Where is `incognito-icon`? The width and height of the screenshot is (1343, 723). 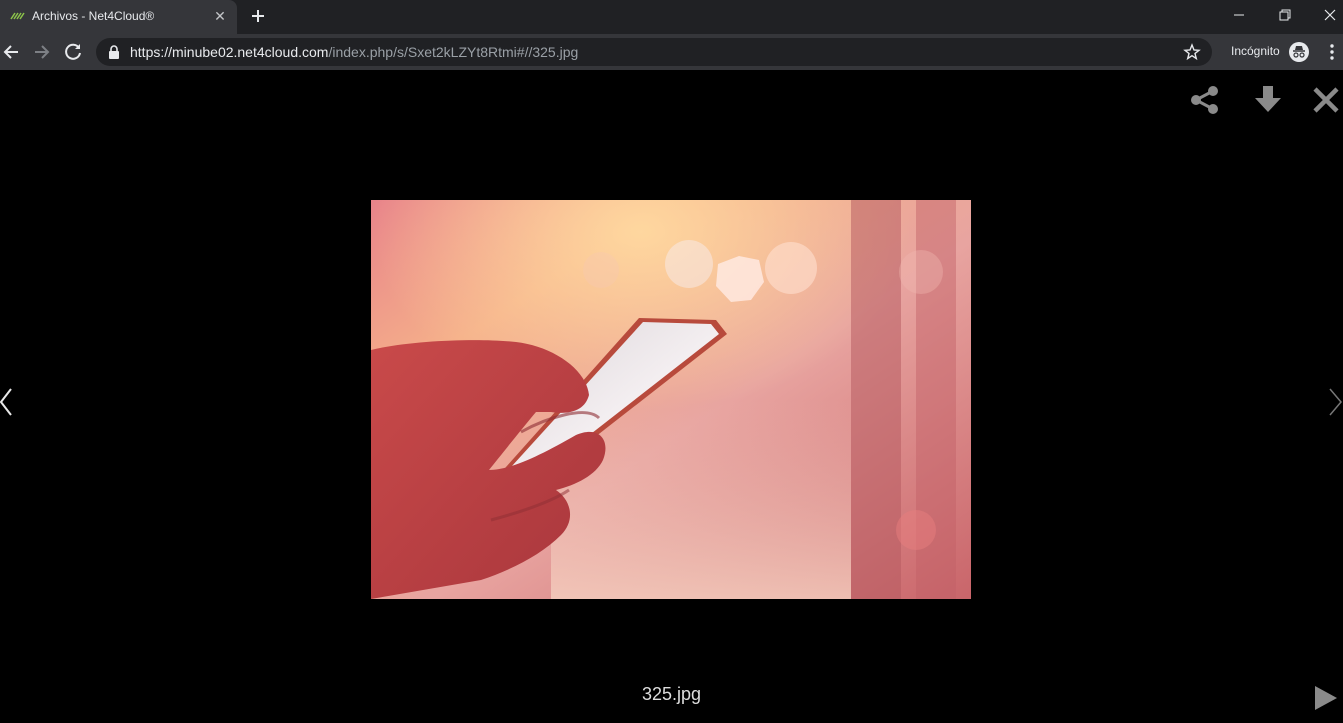
incognito-icon is located at coordinates (1299, 52).